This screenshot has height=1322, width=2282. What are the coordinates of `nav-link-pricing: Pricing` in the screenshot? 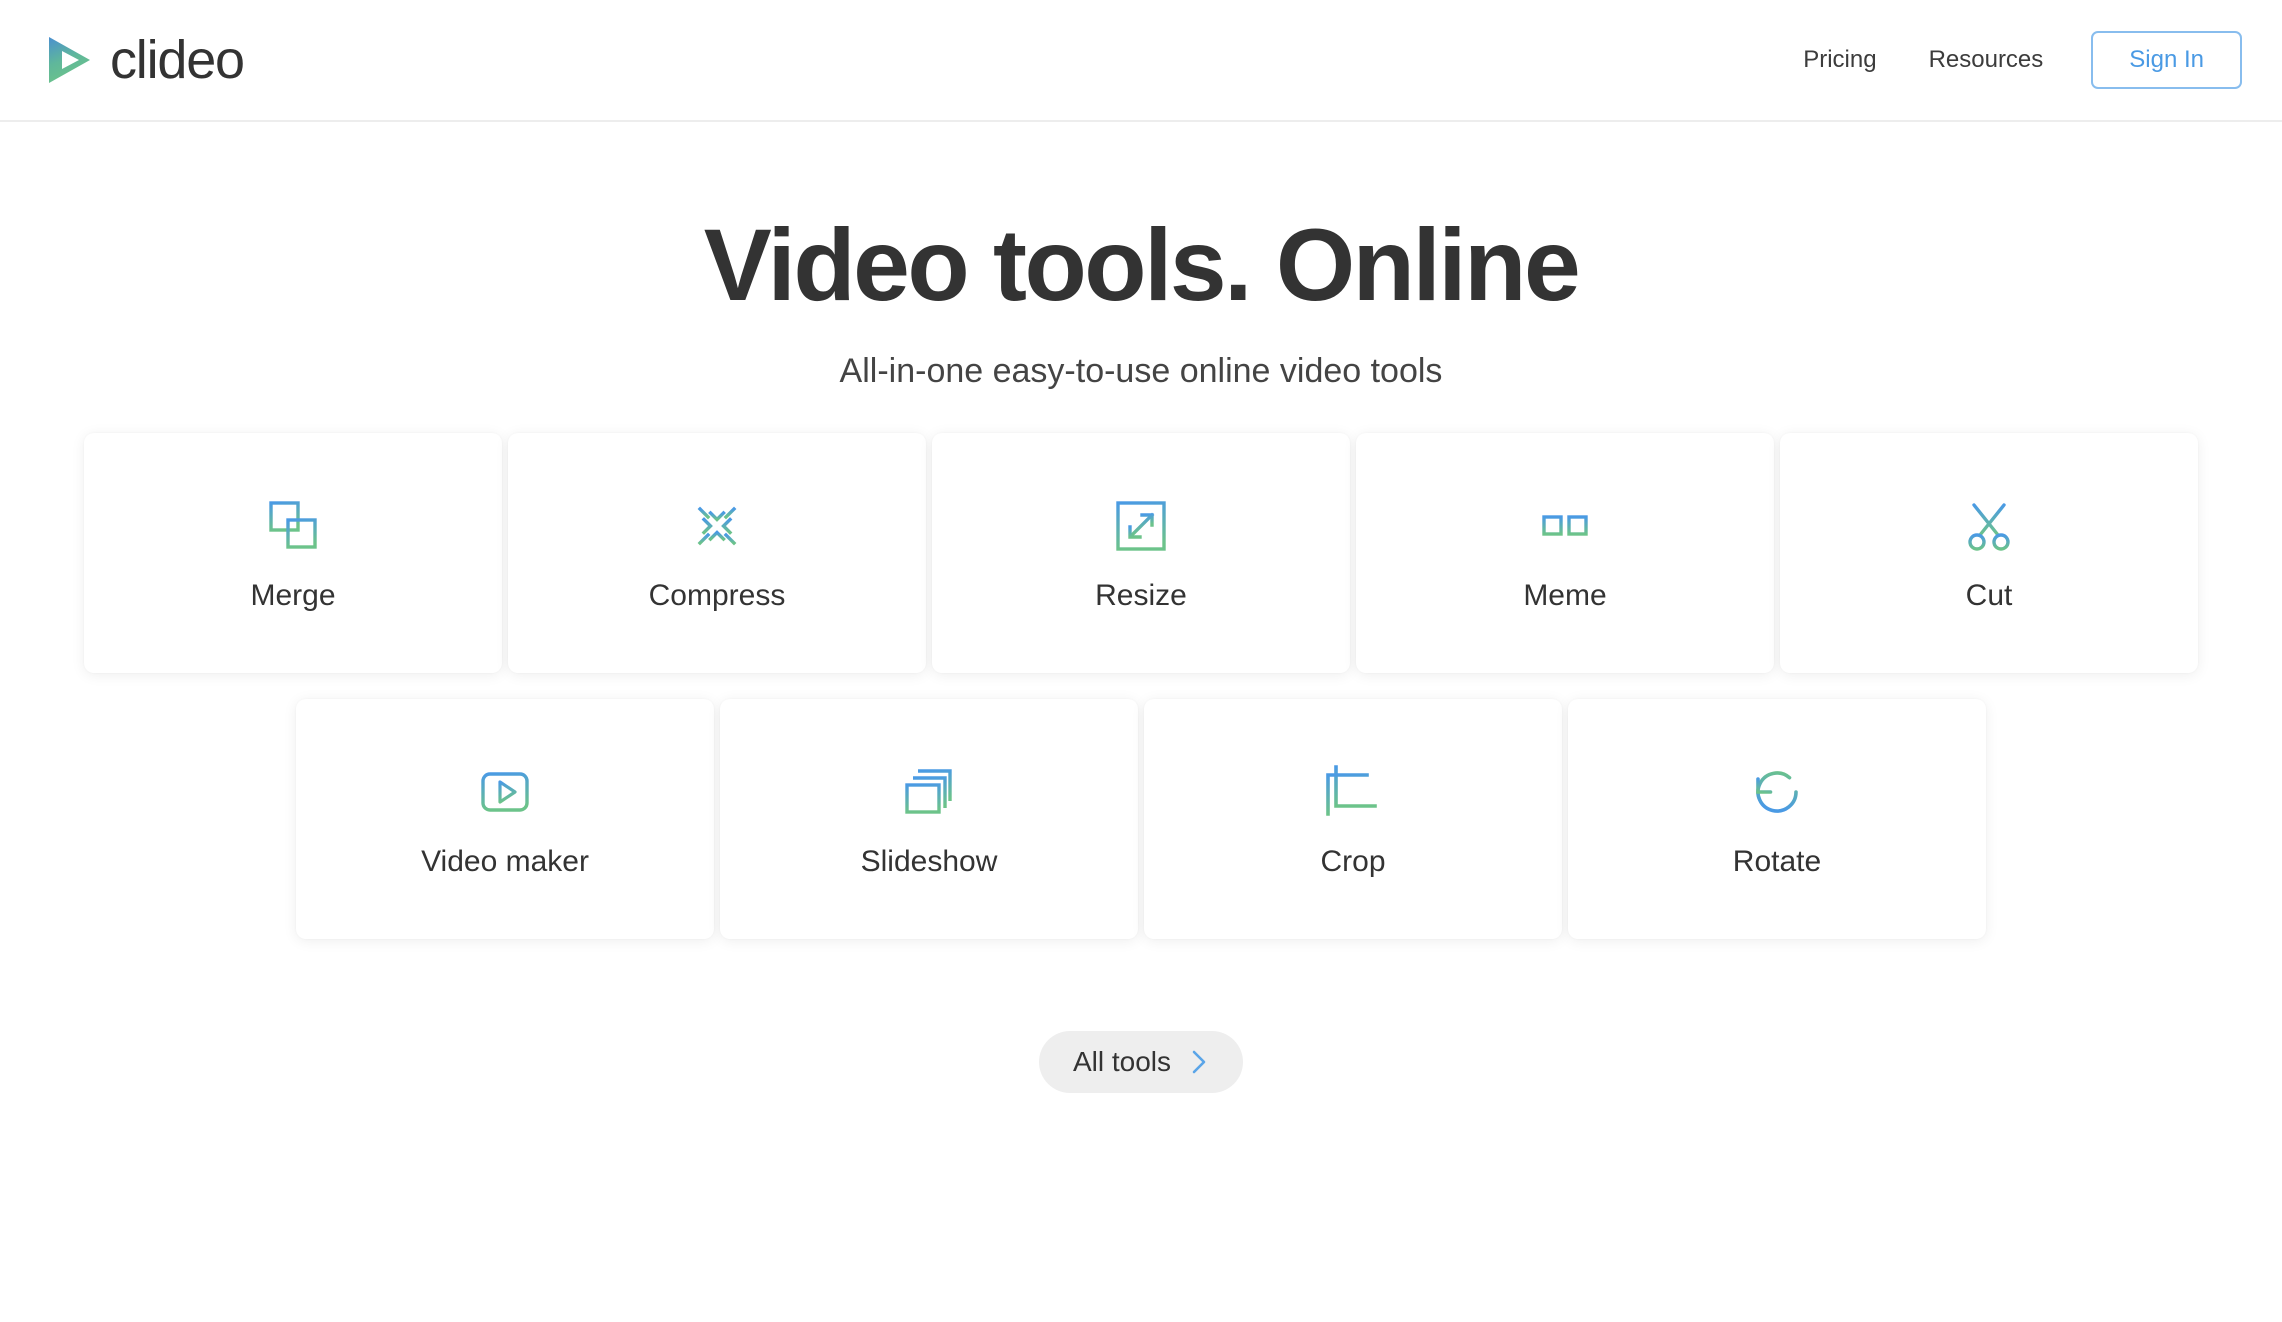 It's located at (1839, 60).